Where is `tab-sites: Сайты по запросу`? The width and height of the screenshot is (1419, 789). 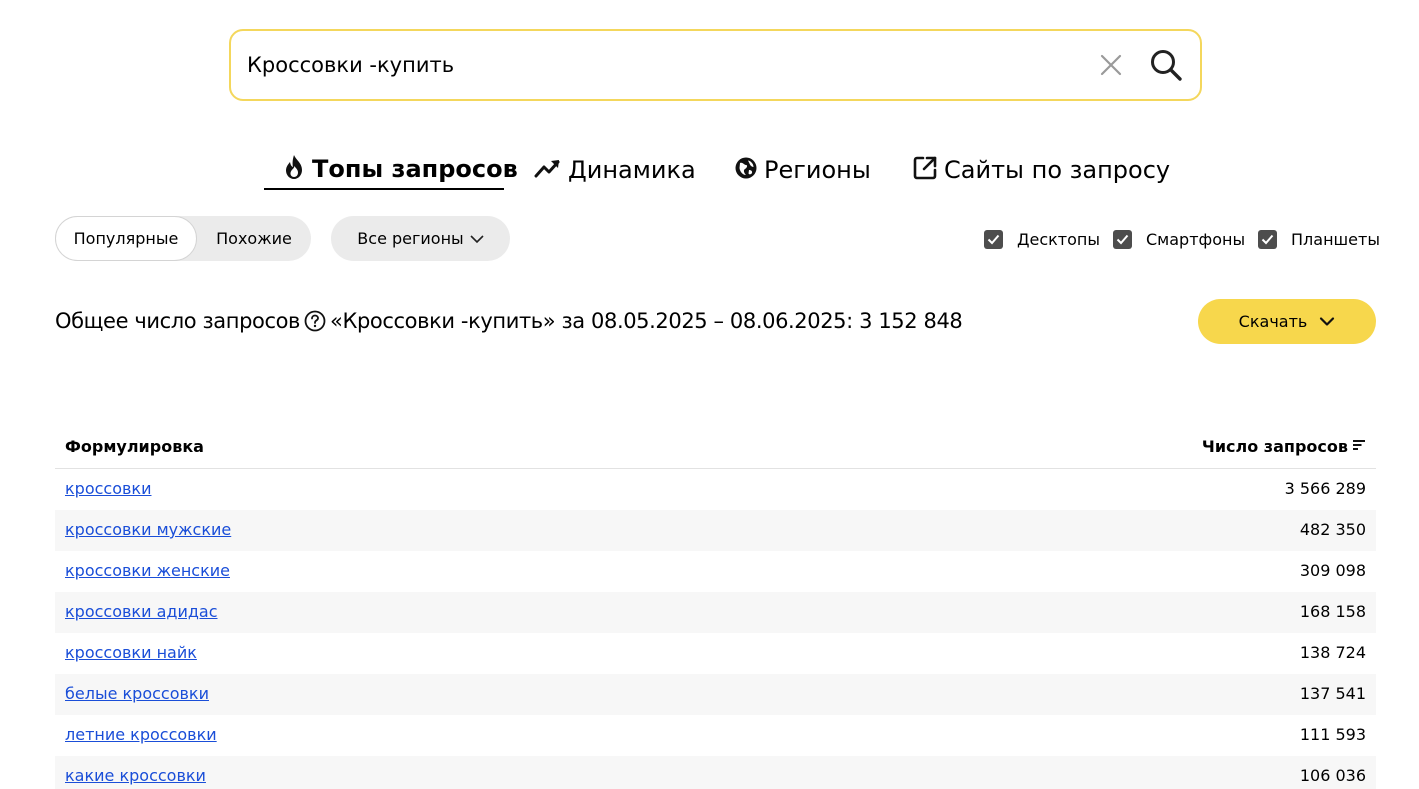
tab-sites: Сайты по запросу is located at coordinates (1041, 170).